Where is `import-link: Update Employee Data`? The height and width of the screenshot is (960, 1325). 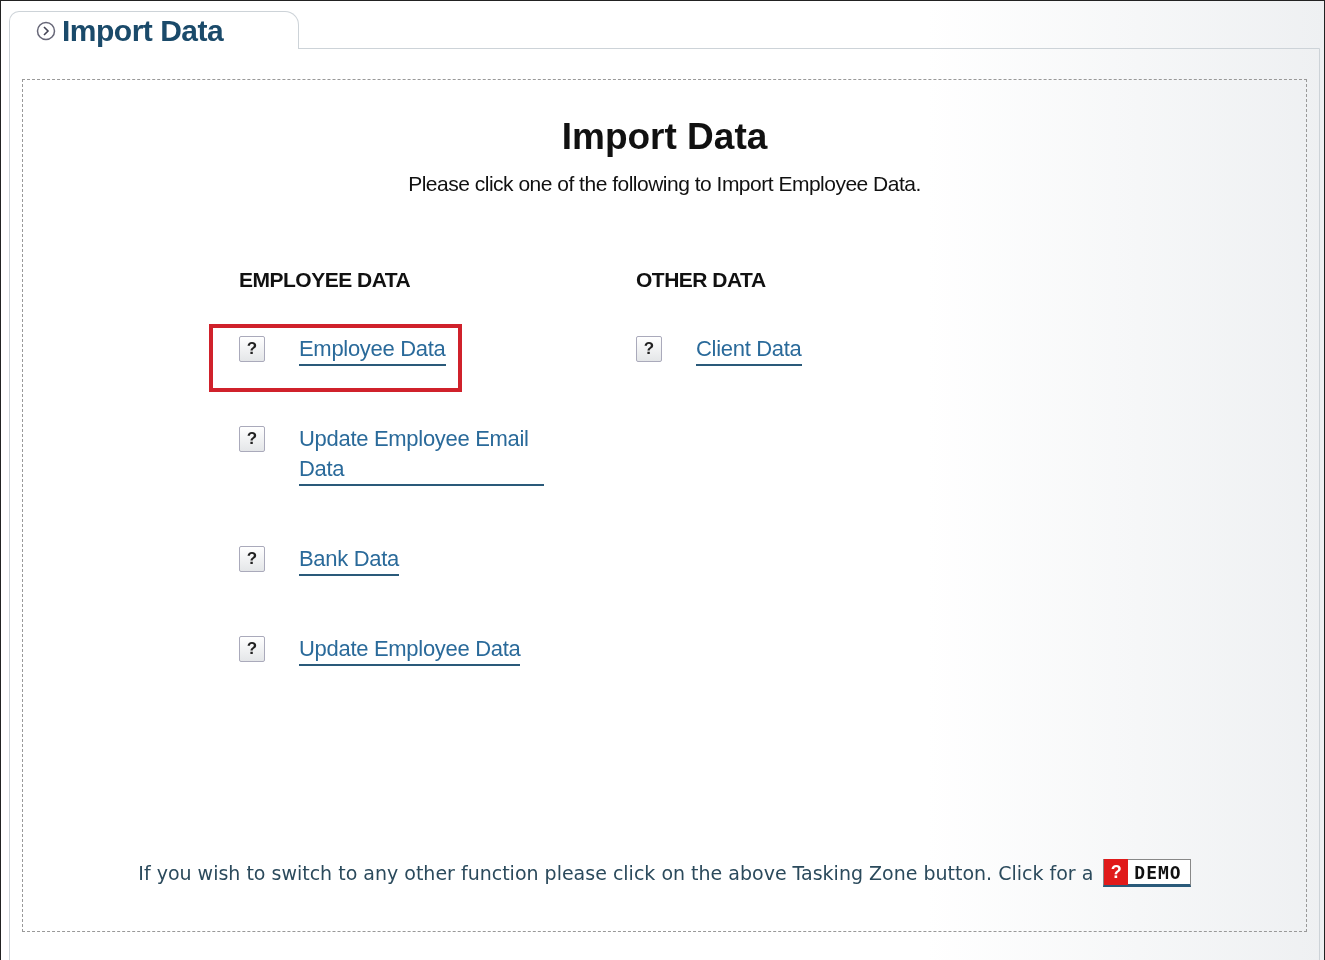
import-link: Update Employee Data is located at coordinates (410, 650).